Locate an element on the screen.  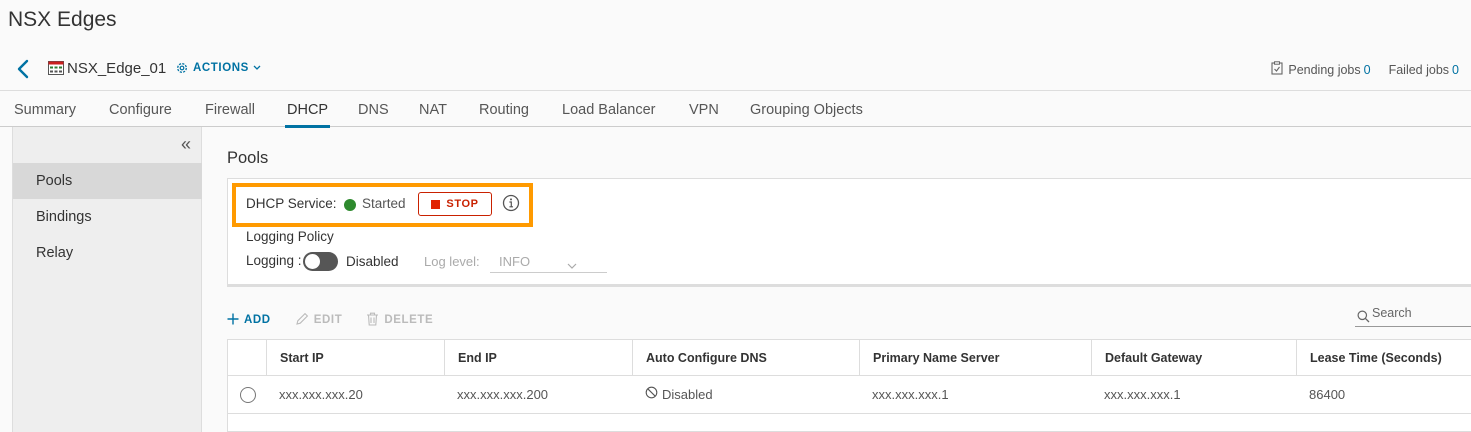
pending-jobs-link: Pending jobs 0 is located at coordinates (1321, 69).